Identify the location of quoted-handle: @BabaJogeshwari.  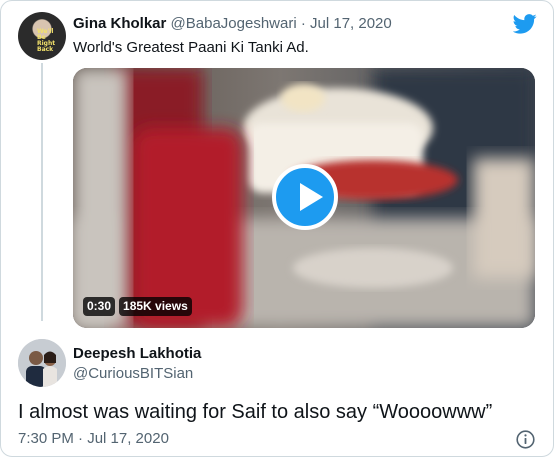
(234, 23).